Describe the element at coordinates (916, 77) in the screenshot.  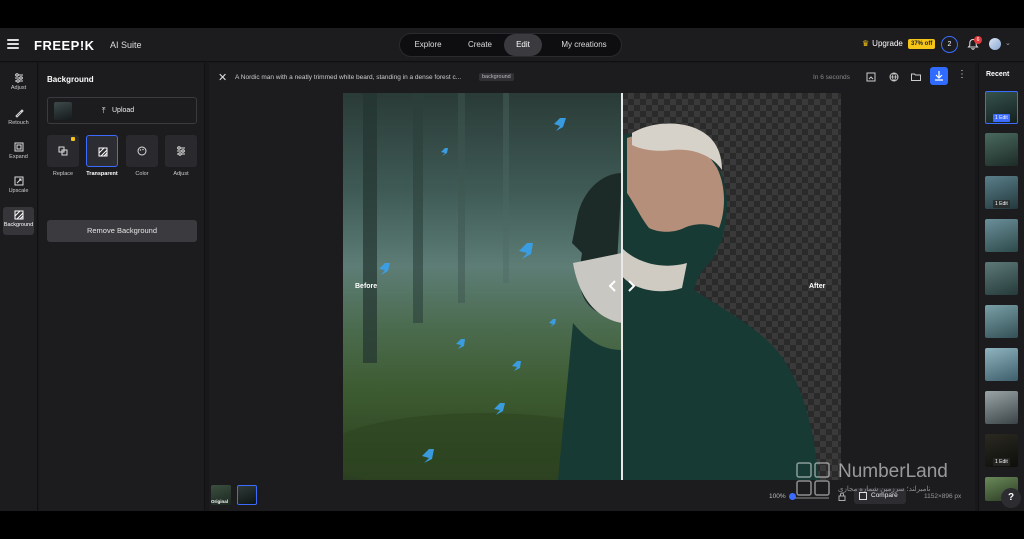
I see `folder-icon` at that location.